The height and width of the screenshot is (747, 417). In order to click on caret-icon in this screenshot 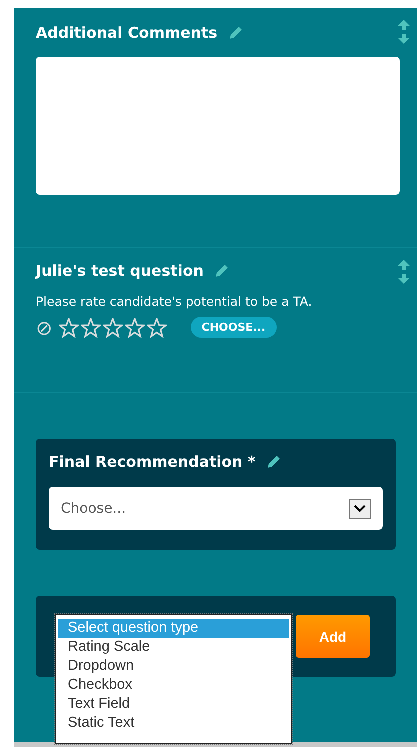, I will do `click(360, 508)`.